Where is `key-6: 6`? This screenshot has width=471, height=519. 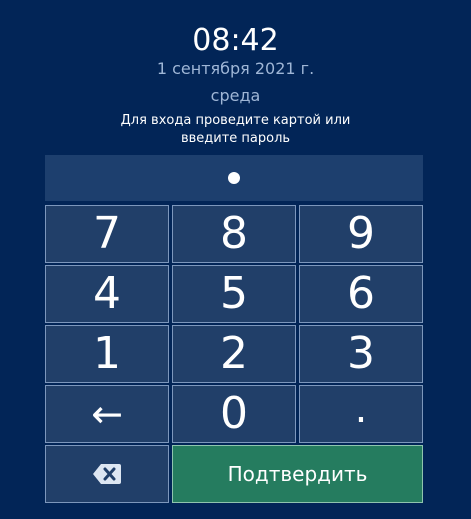
key-6: 6 is located at coordinates (361, 294).